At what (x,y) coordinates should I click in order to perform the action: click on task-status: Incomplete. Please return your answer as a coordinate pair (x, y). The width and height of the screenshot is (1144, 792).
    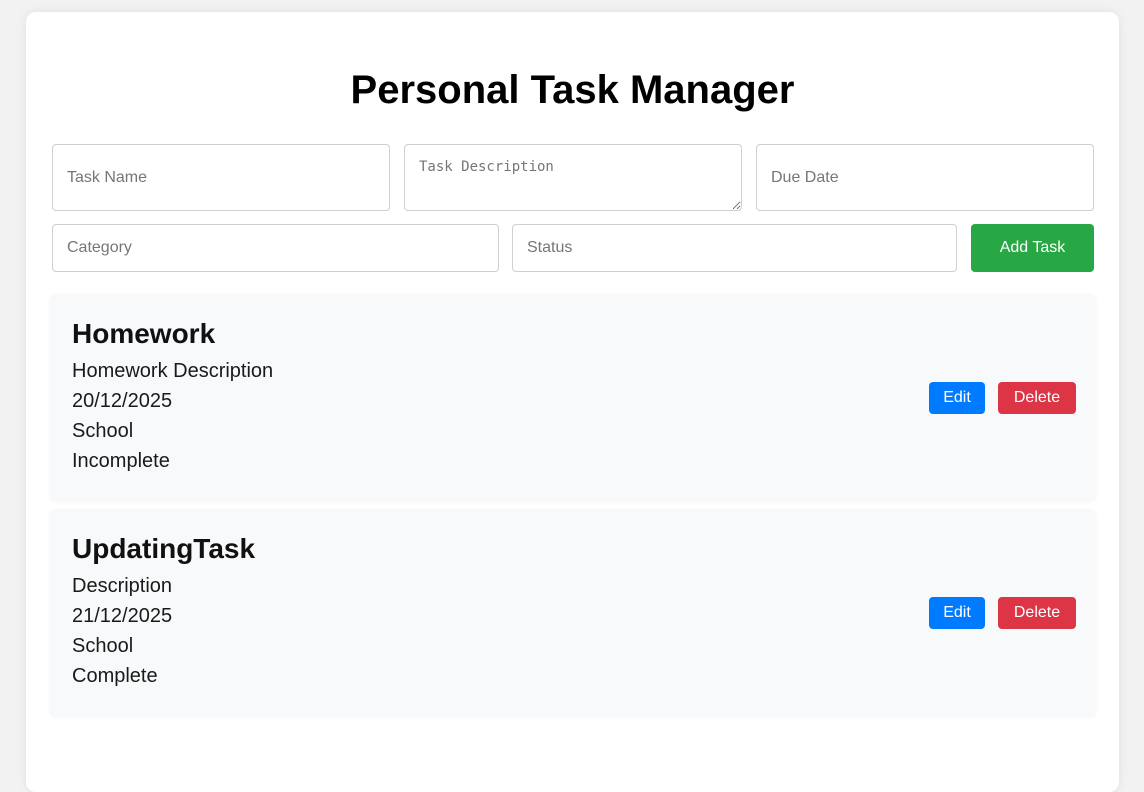
    Looking at the image, I should click on (121, 461).